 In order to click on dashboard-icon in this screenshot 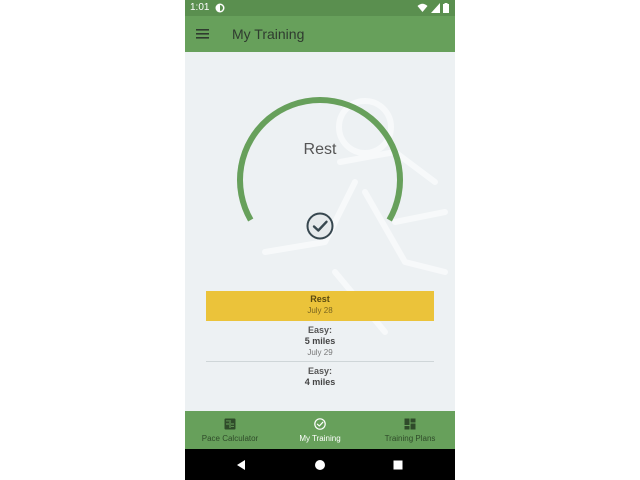, I will do `click(410, 424)`.